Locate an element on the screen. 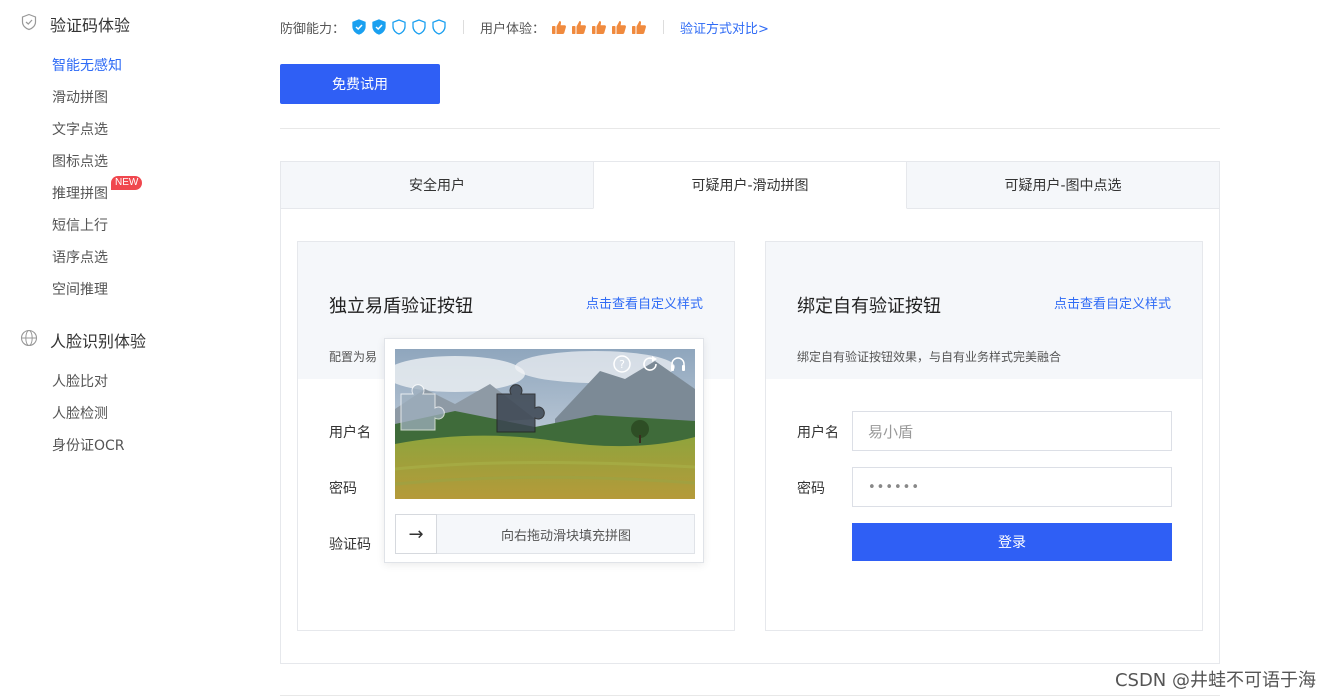  tab-suspicious-click: 可疑用户-图中点选 is located at coordinates (1063, 185).